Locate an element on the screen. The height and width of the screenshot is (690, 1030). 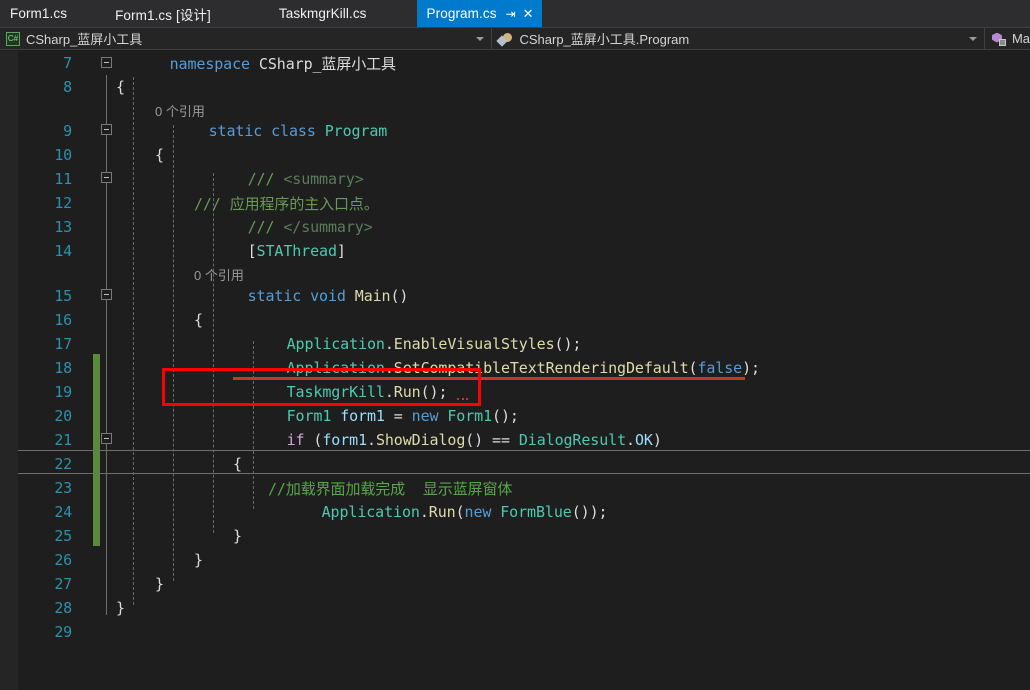
code-line: 28 } is located at coordinates (515, 608).